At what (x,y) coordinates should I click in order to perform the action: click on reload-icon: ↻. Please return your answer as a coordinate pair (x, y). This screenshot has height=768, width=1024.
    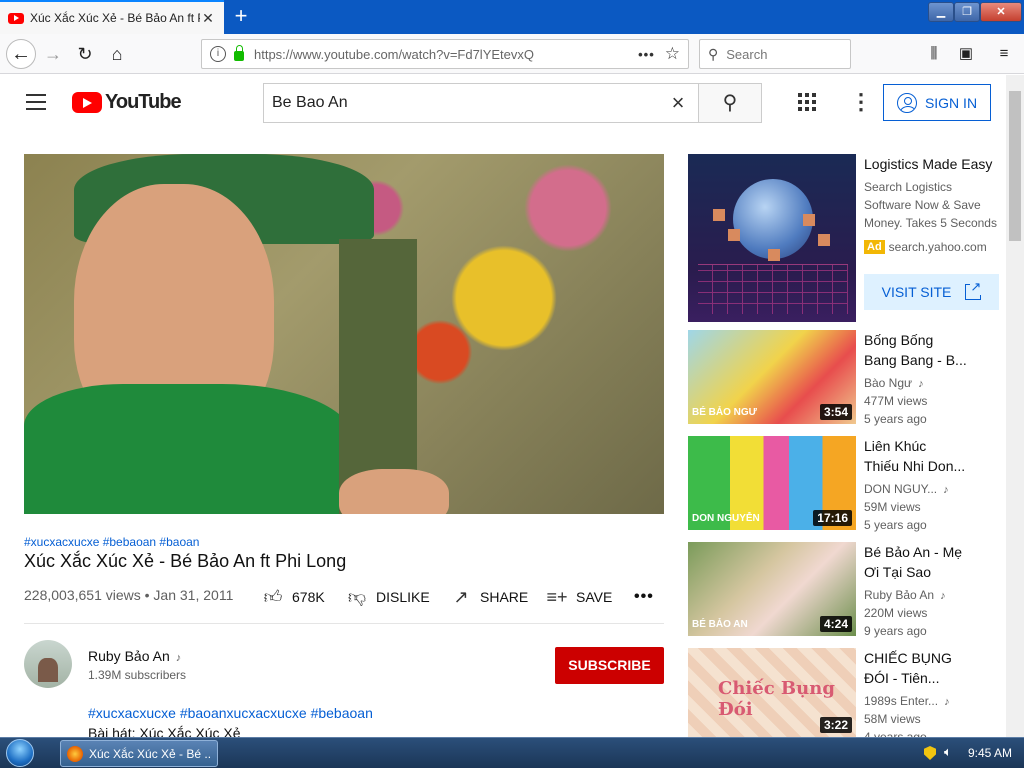
    Looking at the image, I should click on (85, 54).